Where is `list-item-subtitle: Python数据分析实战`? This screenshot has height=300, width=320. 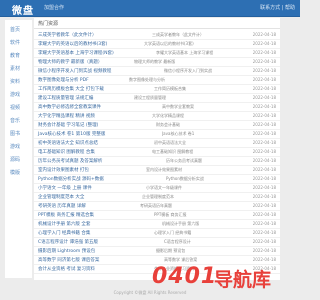 list-item-subtitle: Python数据分析实战 is located at coordinates (185, 178).